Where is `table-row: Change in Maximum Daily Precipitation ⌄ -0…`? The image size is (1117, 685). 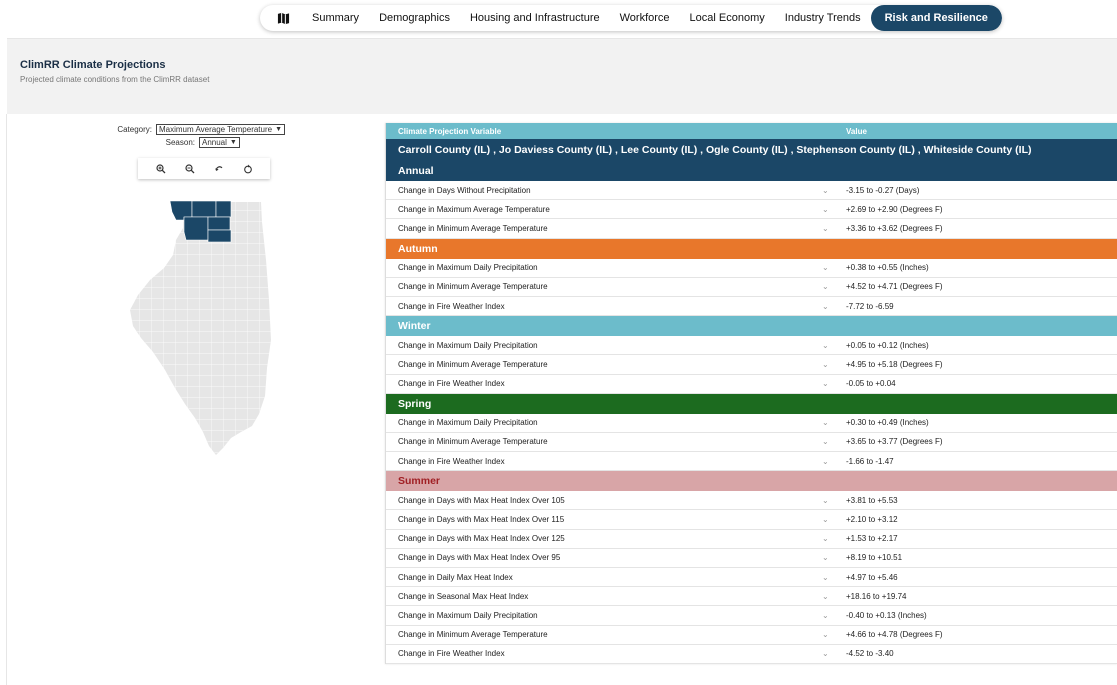
table-row: Change in Maximum Daily Precipitation ⌄ -0… is located at coordinates (751, 616).